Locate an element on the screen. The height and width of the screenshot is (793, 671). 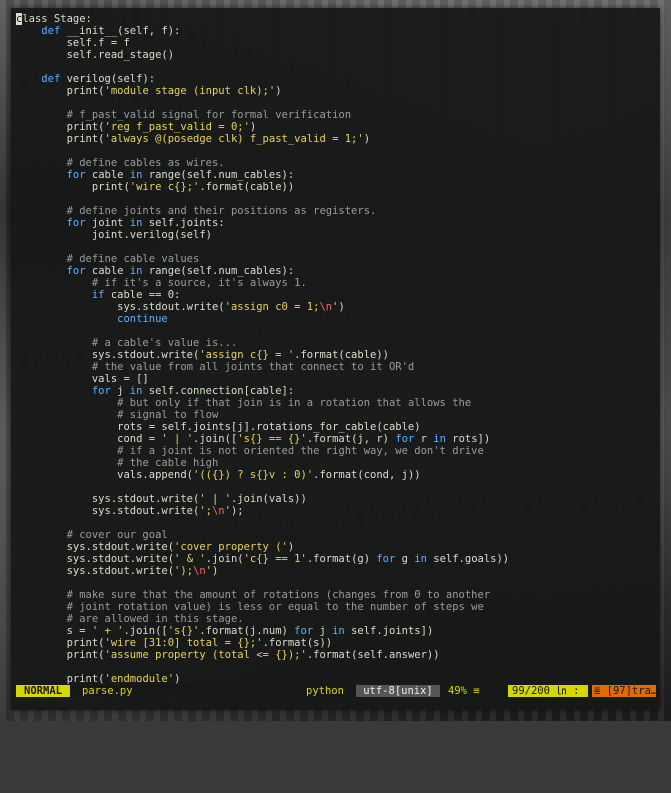
code-line: sys.stdout.write(' | '.join(vals)) is located at coordinates (336, 499).